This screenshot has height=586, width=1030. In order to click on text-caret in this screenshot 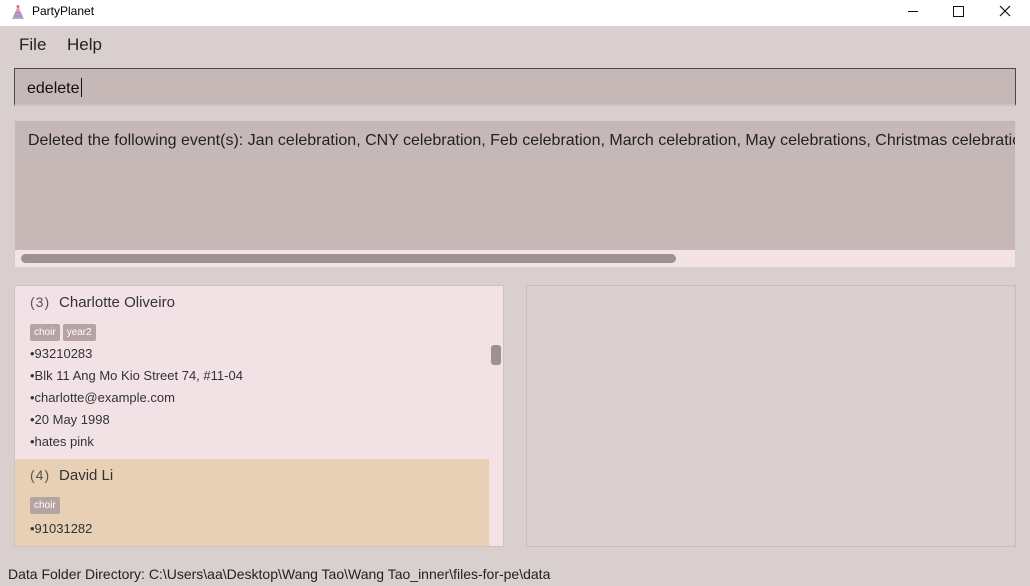, I will do `click(81, 87)`.